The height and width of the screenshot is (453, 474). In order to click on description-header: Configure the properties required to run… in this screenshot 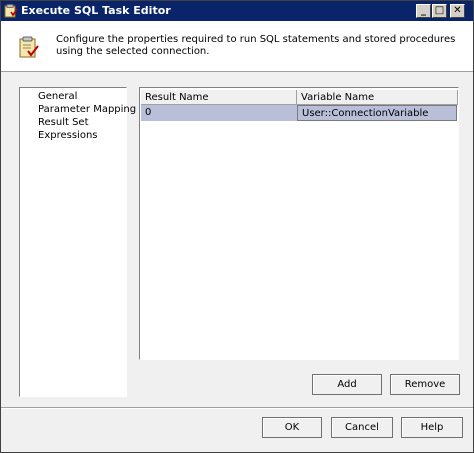, I will do `click(237, 46)`.